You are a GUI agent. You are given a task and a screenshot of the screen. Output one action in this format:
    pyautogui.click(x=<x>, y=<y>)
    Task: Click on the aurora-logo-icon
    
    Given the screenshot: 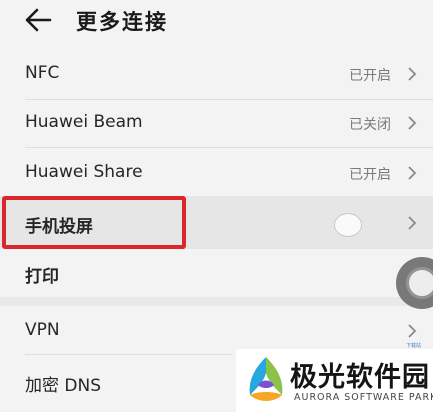 What is the action you would take?
    pyautogui.click(x=266, y=379)
    